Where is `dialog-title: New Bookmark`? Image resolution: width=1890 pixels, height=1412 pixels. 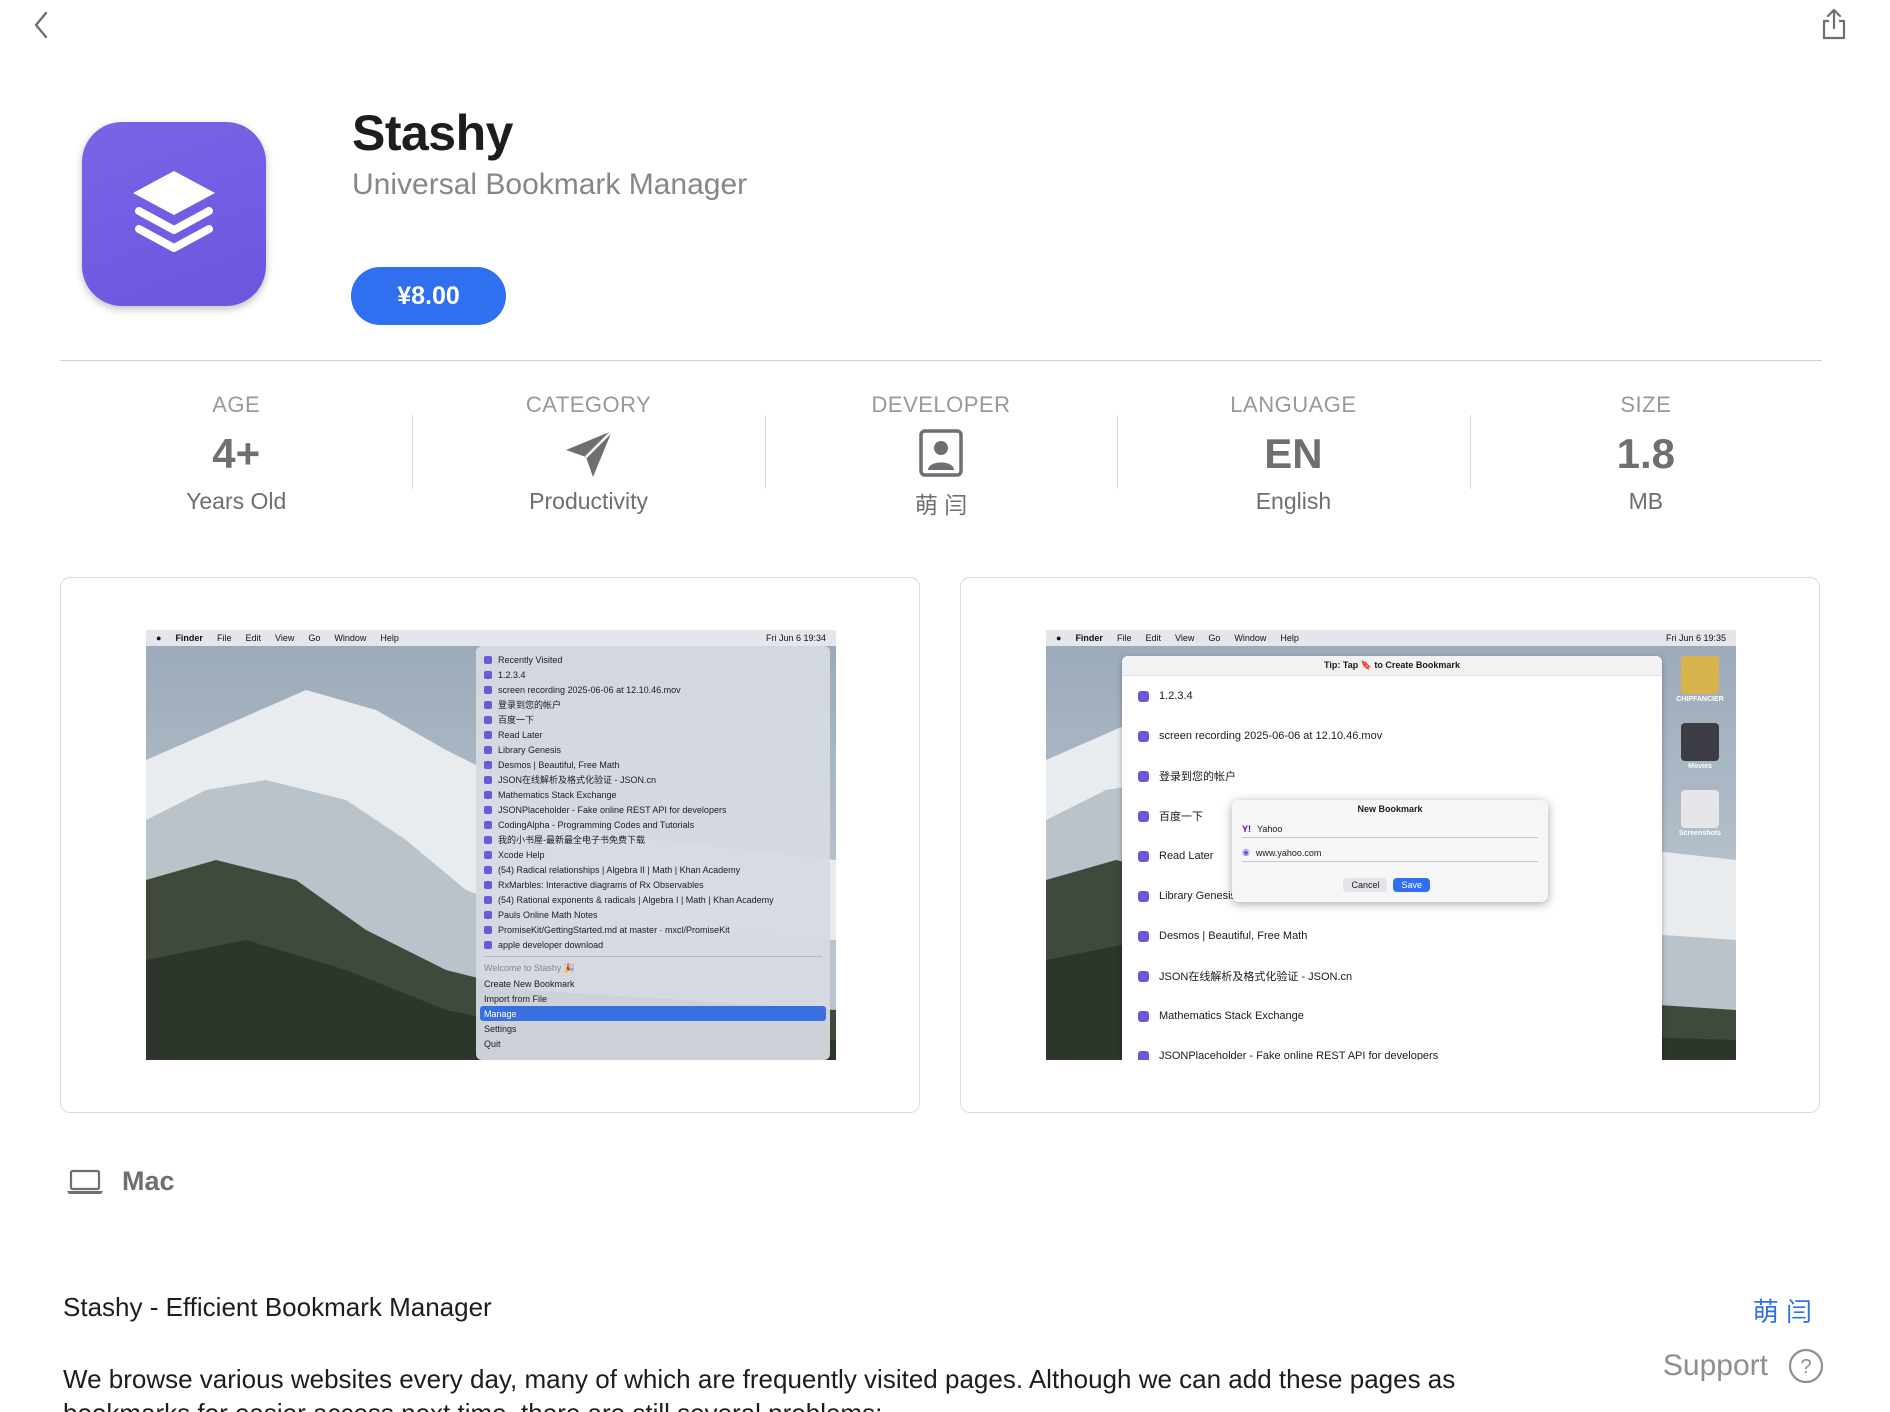
dialog-title: New Bookmark is located at coordinates (1390, 809).